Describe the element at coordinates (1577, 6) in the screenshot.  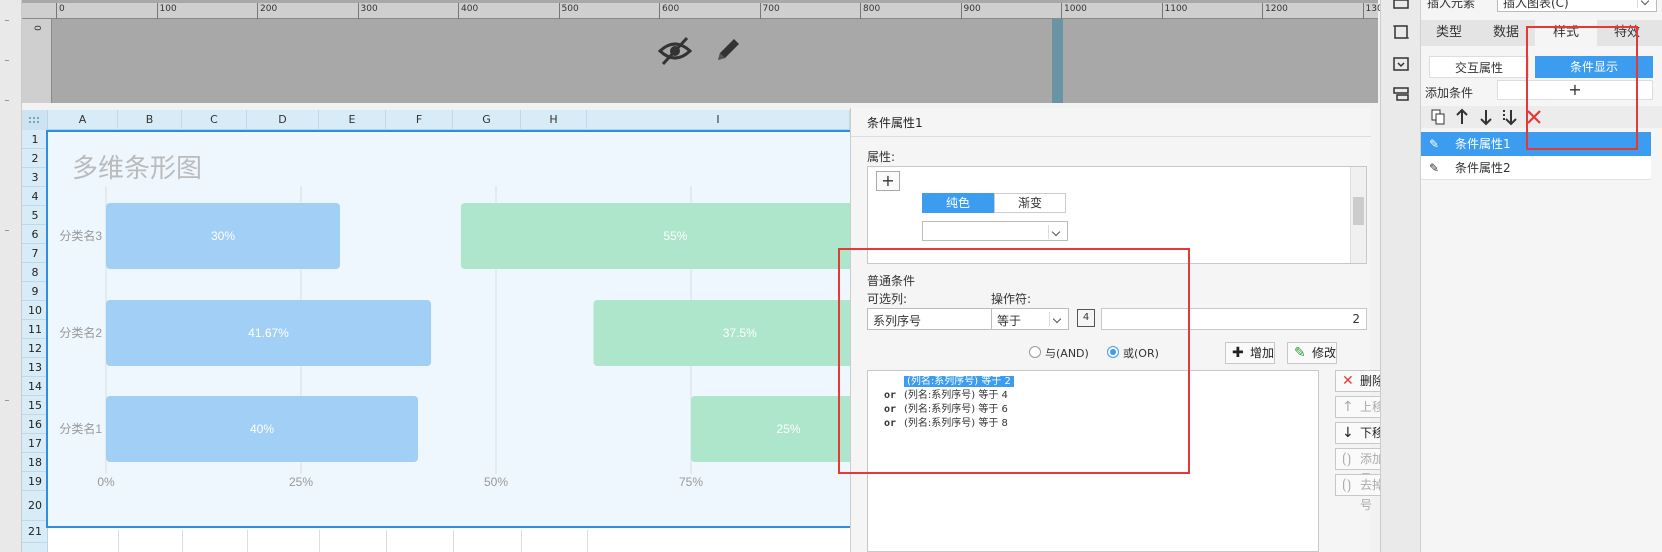
I see `insert-element-select: 插入图表(C)` at that location.